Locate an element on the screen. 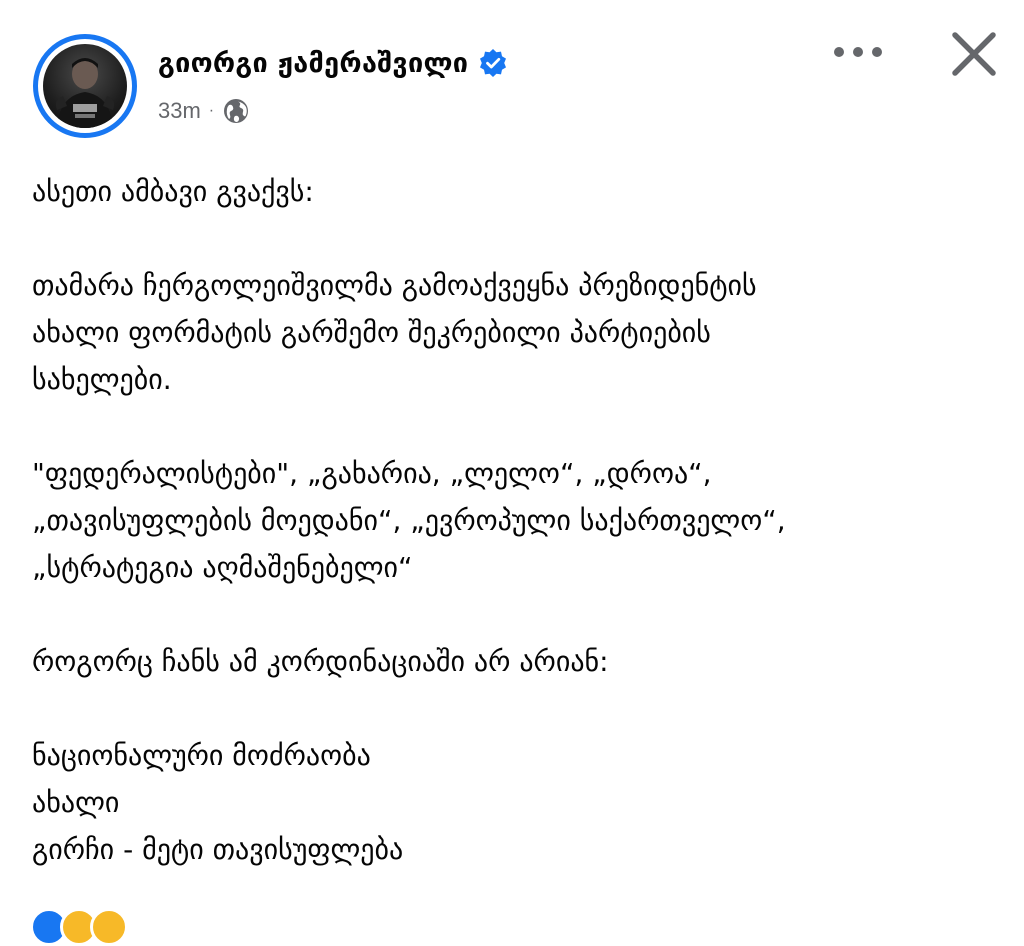 Image resolution: width=1024 pixels, height=946 pixels. post-meta: 33m · is located at coordinates (204, 111).